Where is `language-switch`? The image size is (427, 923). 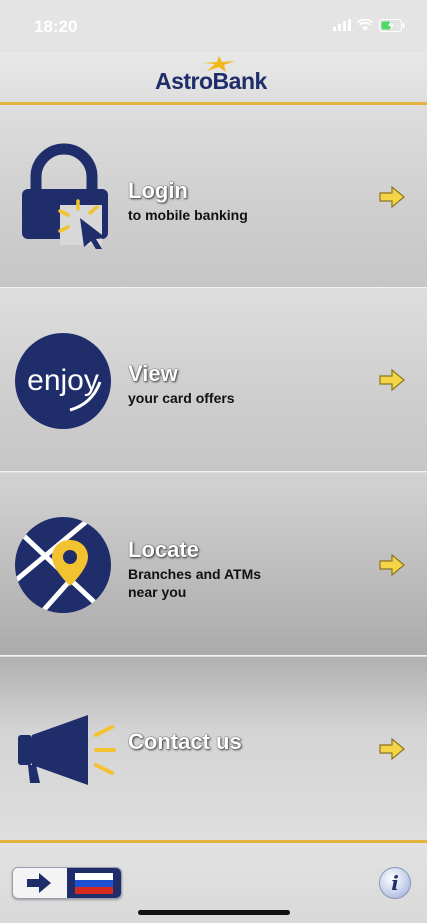 language-switch is located at coordinates (67, 883).